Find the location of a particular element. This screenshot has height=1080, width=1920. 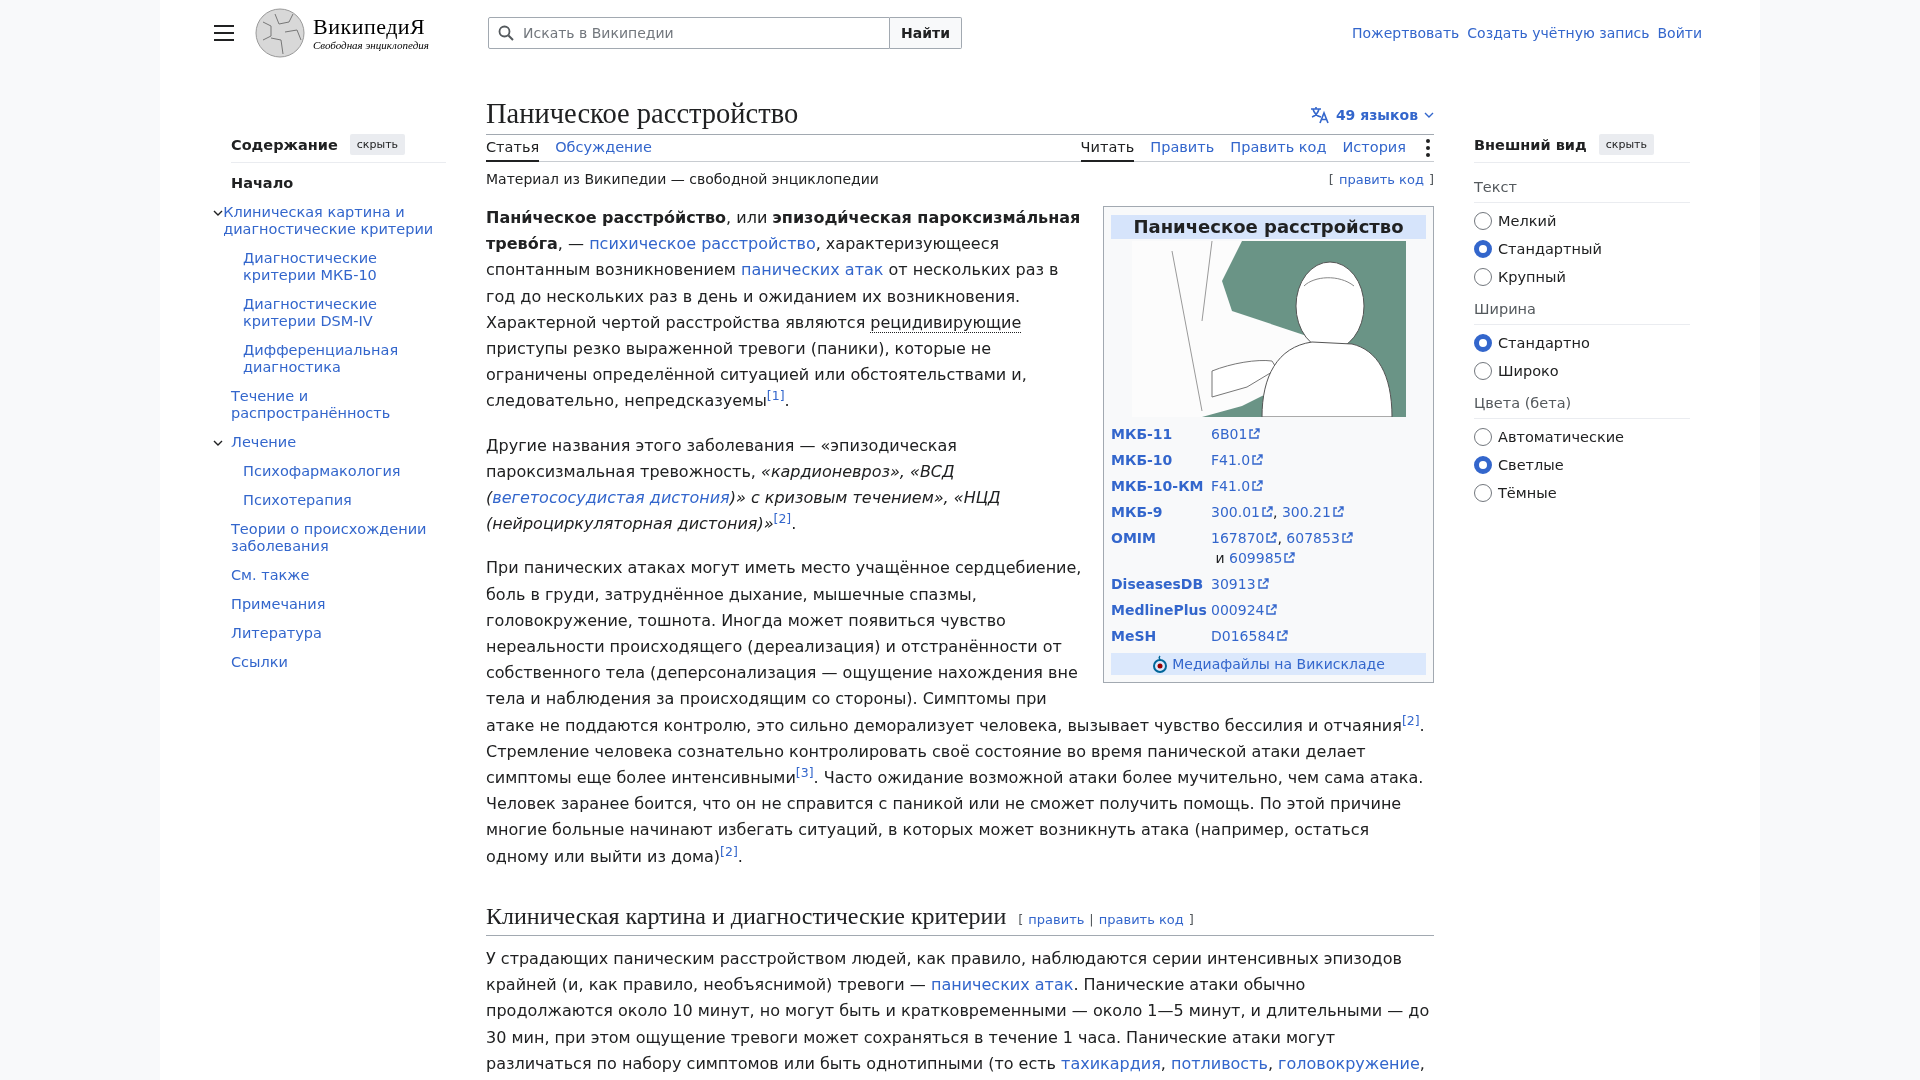

toc-link: Диагностические критерии DSM-IV is located at coordinates (344, 313).